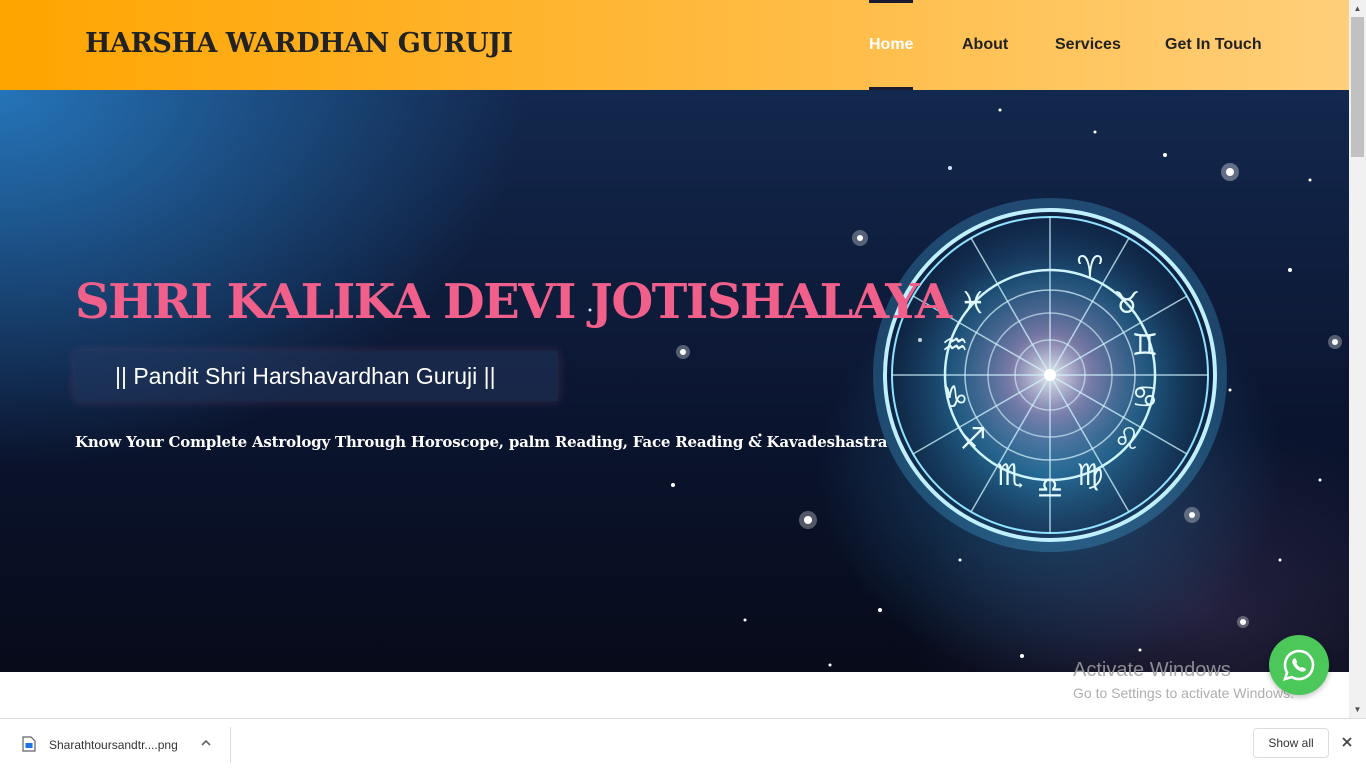 The width and height of the screenshot is (1366, 769). Describe the element at coordinates (1357, 8) in the screenshot. I see `scroll-up-arrow-icon: ▲` at that location.